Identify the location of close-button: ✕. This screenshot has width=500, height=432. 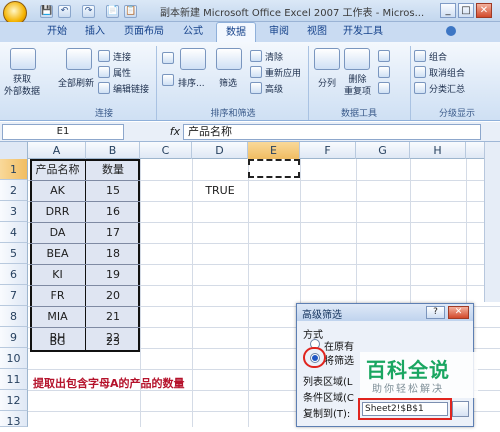
(484, 10).